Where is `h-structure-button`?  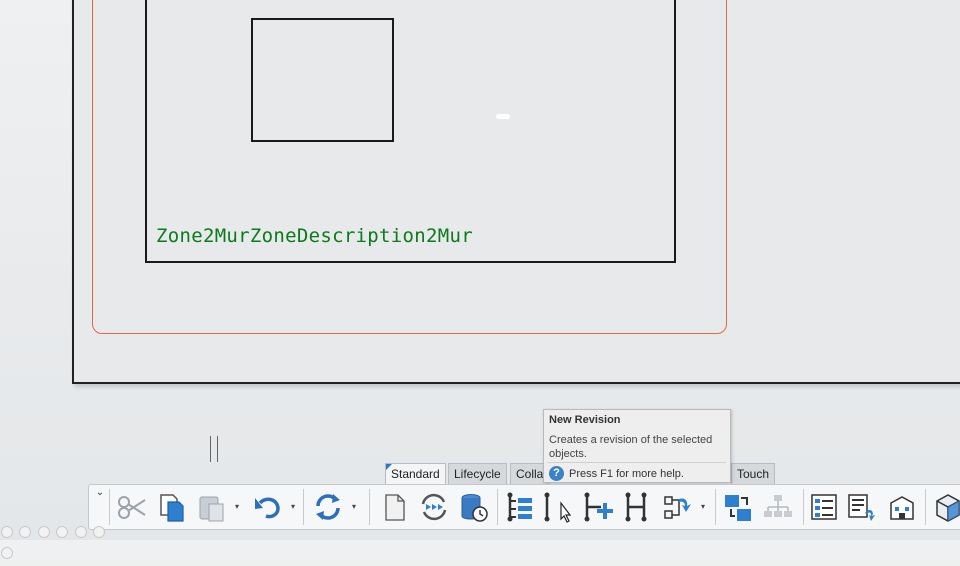 h-structure-button is located at coordinates (638, 507).